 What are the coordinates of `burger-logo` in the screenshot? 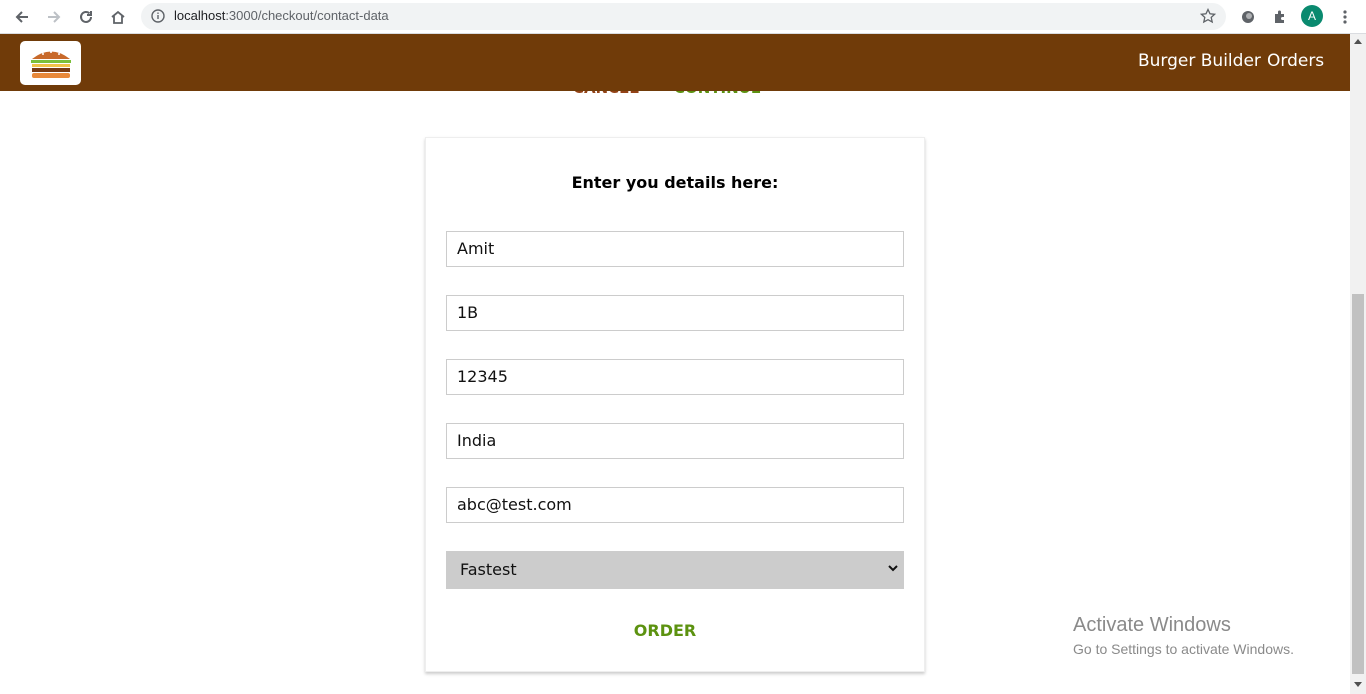 It's located at (50, 63).